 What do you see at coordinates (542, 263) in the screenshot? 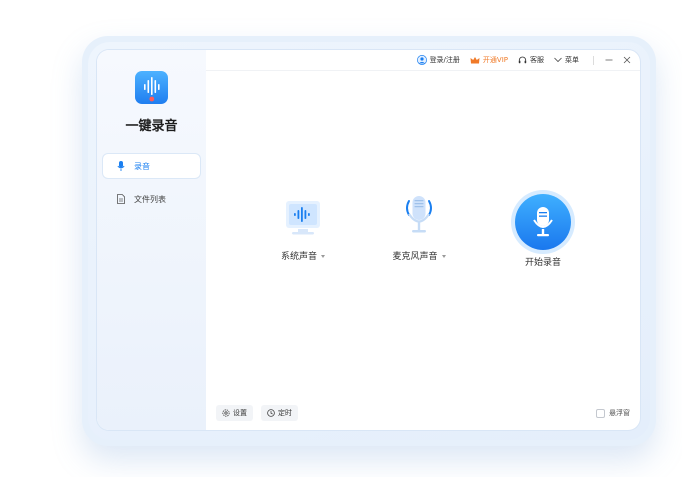
I see `source-label: 开始录音` at bounding box center [542, 263].